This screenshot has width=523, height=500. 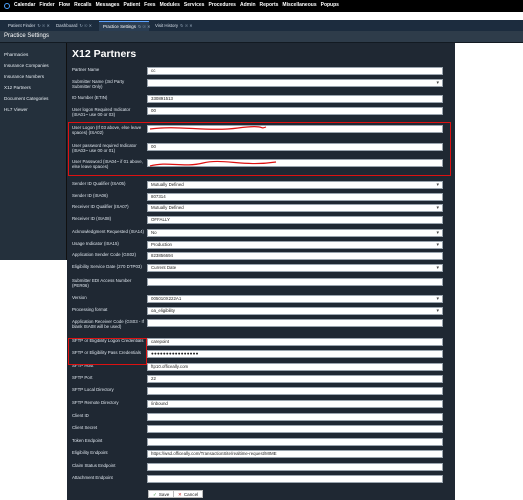 What do you see at coordinates (163, 310) in the screenshot?
I see `field-value: oa_eligibility` at bounding box center [163, 310].